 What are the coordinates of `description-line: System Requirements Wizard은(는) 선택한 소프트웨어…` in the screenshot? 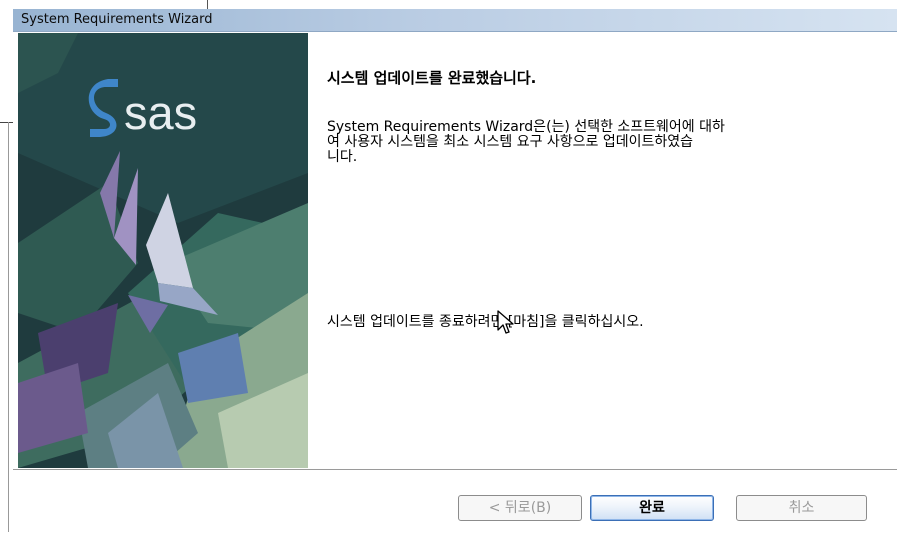 It's located at (526, 127).